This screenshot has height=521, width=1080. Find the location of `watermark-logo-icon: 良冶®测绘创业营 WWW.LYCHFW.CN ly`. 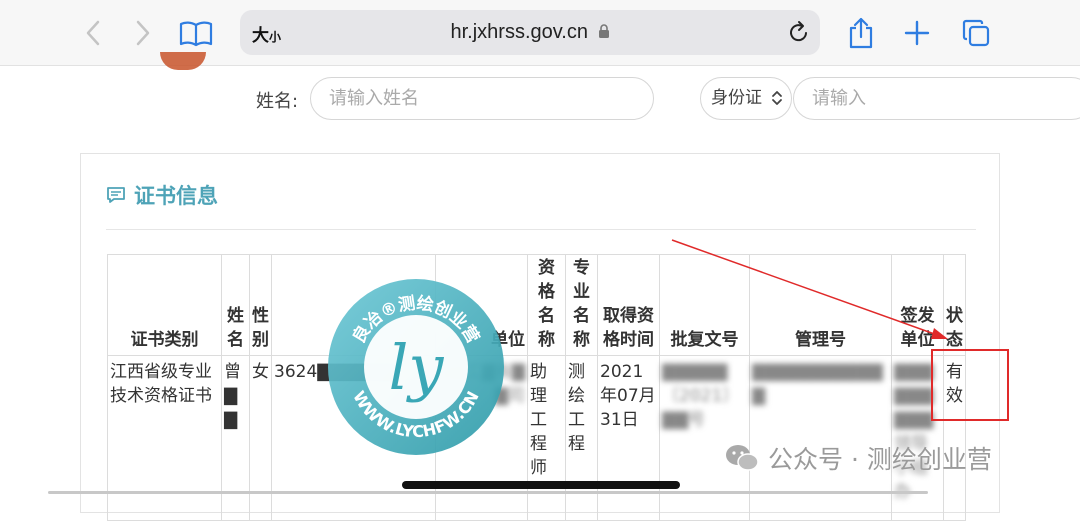

watermark-logo-icon: 良冶®测绘创业营 WWW.LYCHFW.CN ly is located at coordinates (416, 367).